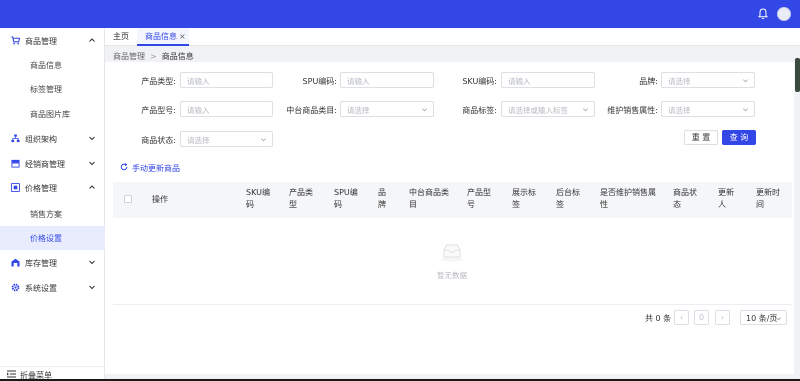 The width and height of the screenshot is (800, 381). What do you see at coordinates (382, 199) in the screenshot?
I see `column-header-brand: 品牌` at bounding box center [382, 199].